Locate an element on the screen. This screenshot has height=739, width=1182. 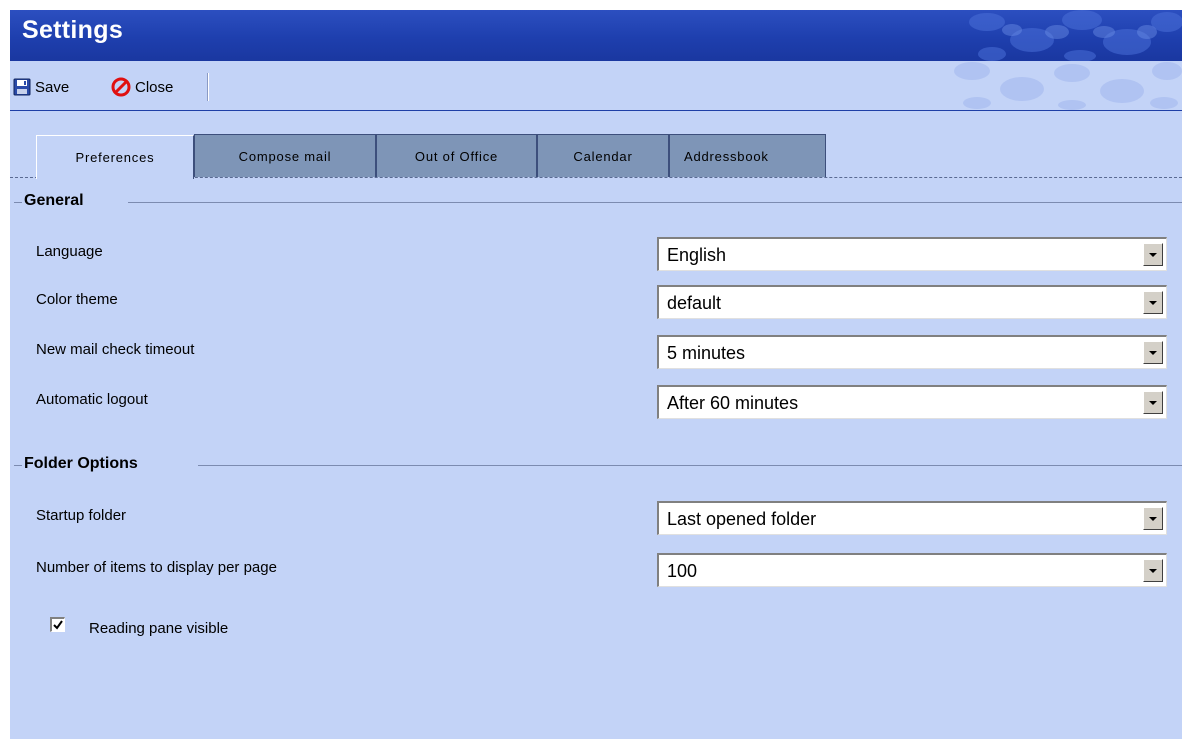
automatic-logout-label: Automatic logout is located at coordinates (92, 399).